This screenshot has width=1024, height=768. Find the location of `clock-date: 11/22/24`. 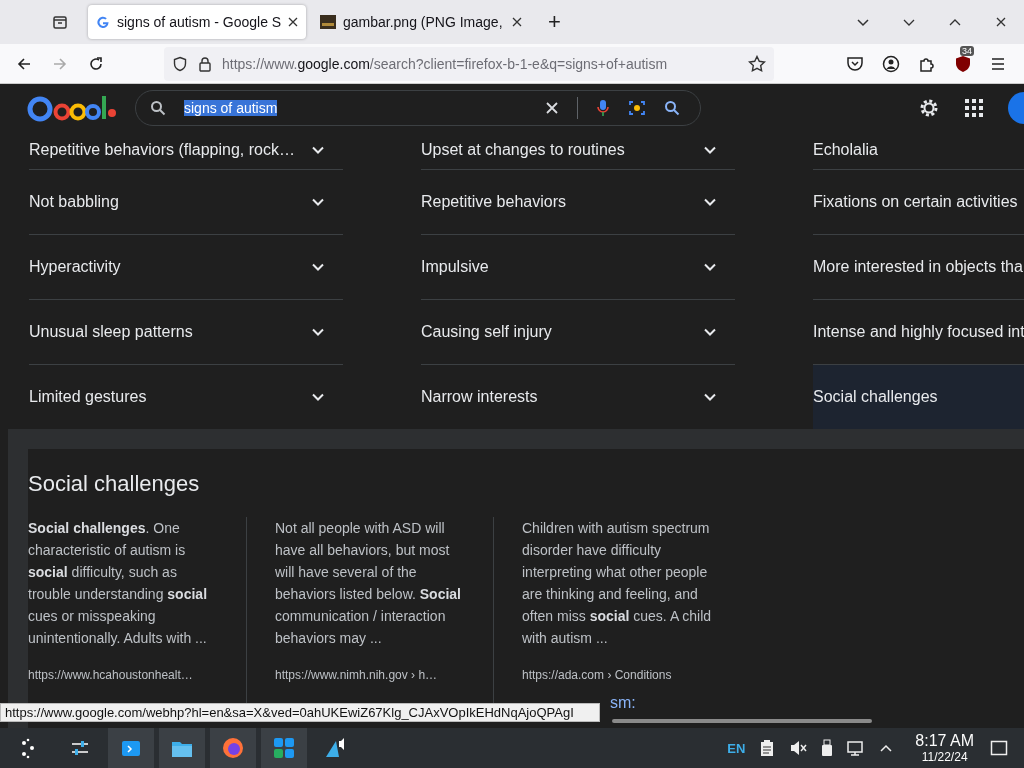

clock-date: 11/22/24 is located at coordinates (944, 757).